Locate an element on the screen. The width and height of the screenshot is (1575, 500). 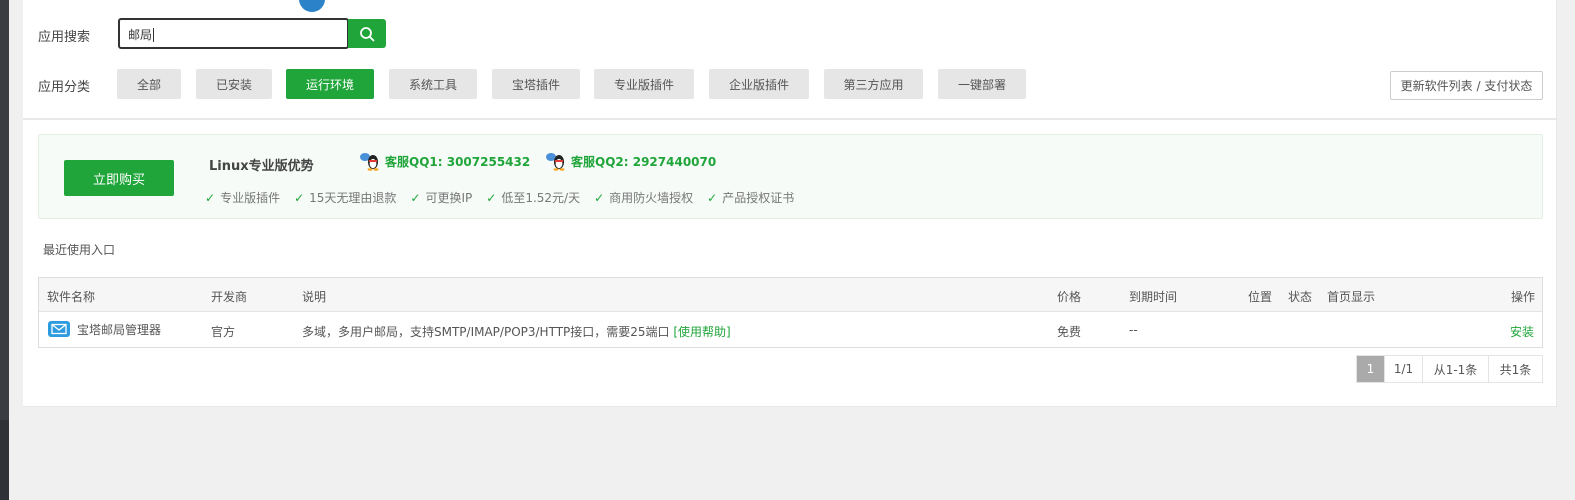
search-label: 应用搜索 is located at coordinates (64, 37).